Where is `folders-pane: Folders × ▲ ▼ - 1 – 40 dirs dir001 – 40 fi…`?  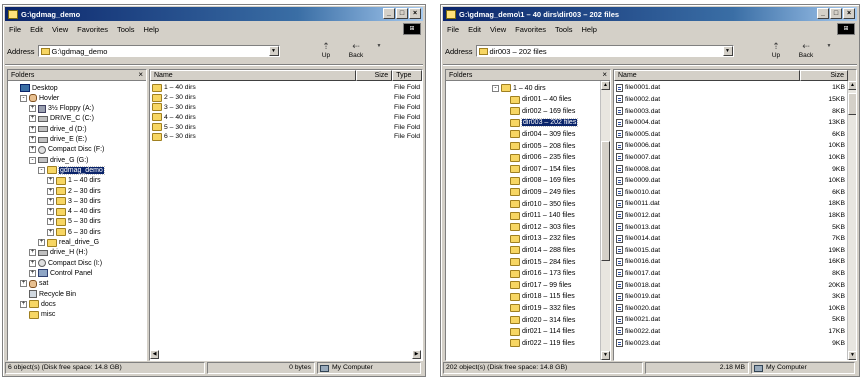 folders-pane: Folders × ▲ ▼ - 1 – 40 dirs dir001 – 40 fi… is located at coordinates (528, 215).